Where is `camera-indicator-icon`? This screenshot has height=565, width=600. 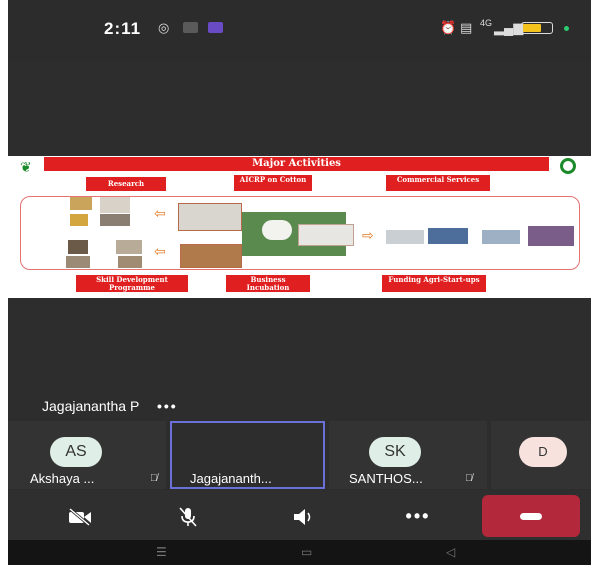
camera-indicator-icon is located at coordinates (566, 28).